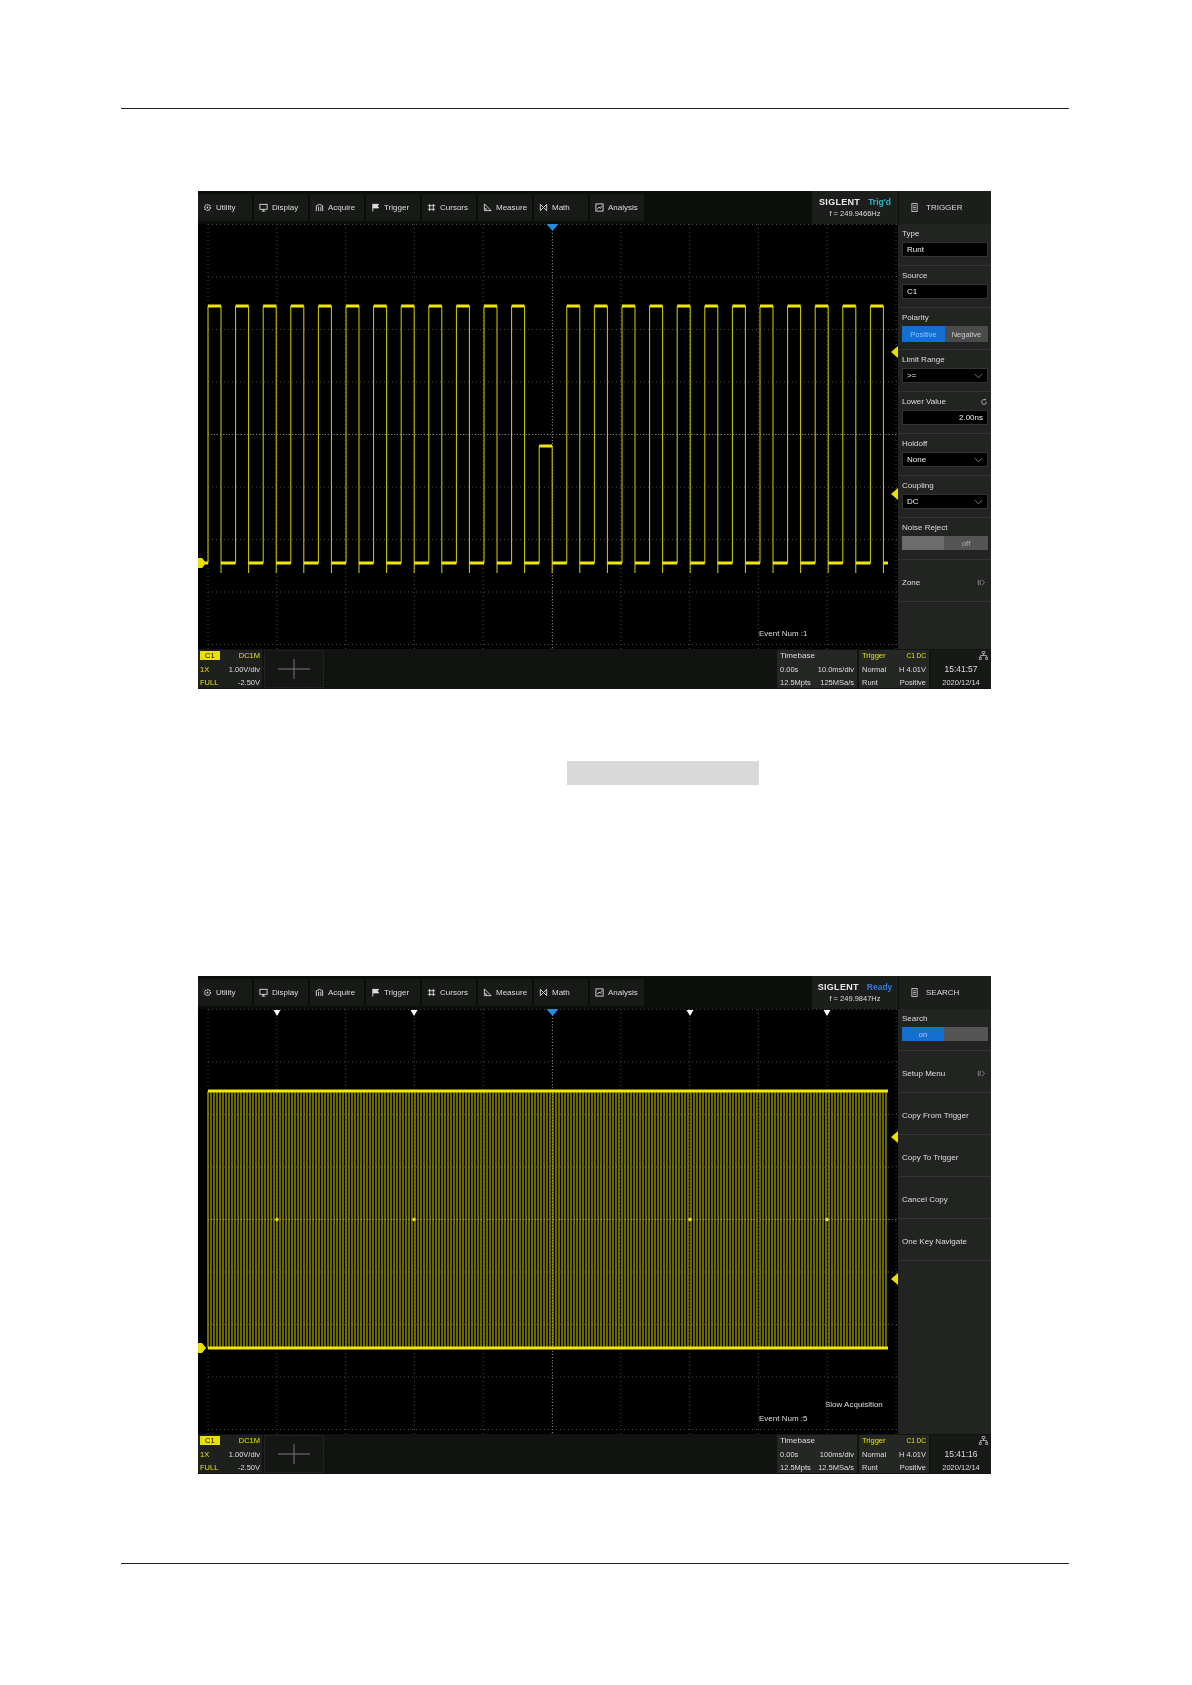 Image resolution: width=1192 pixels, height=1685 pixels. What do you see at coordinates (961, 1454) in the screenshot?
I see `clock-time: 15:41:16` at bounding box center [961, 1454].